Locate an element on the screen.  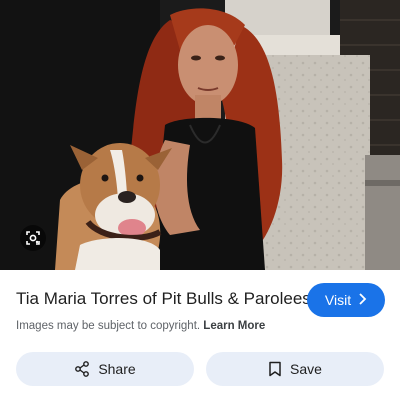
share-label: Share is located at coordinates (117, 369).